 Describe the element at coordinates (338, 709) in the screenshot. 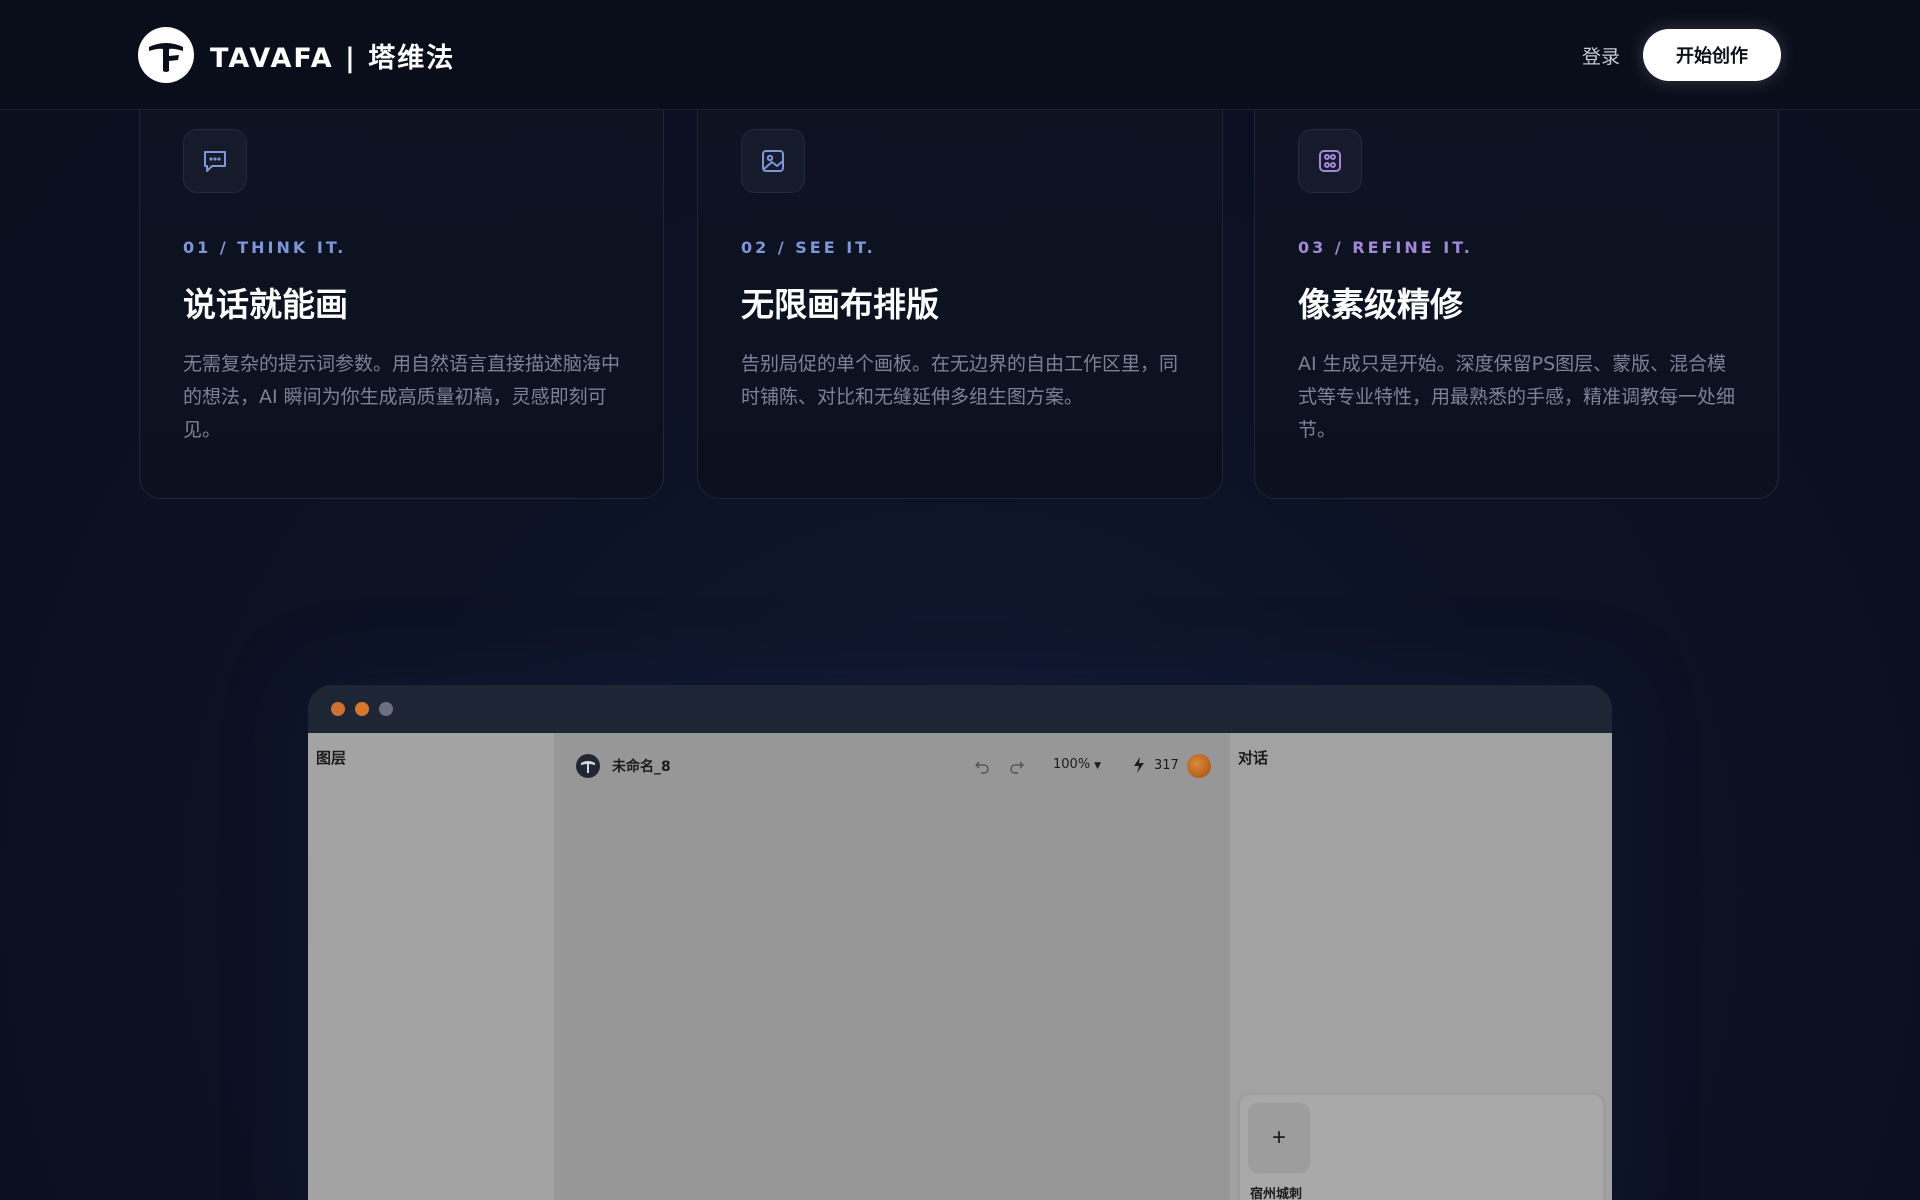

I see `window-close-dot` at that location.